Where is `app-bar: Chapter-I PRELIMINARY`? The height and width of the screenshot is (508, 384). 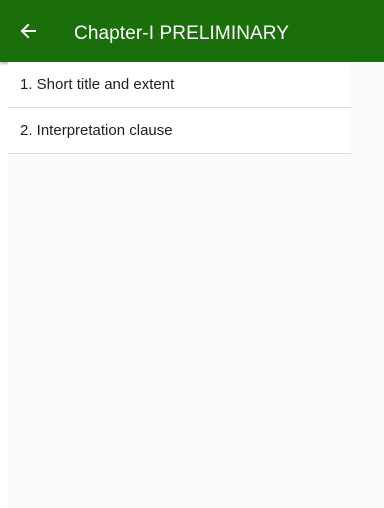
app-bar: Chapter-I PRELIMINARY is located at coordinates (192, 31).